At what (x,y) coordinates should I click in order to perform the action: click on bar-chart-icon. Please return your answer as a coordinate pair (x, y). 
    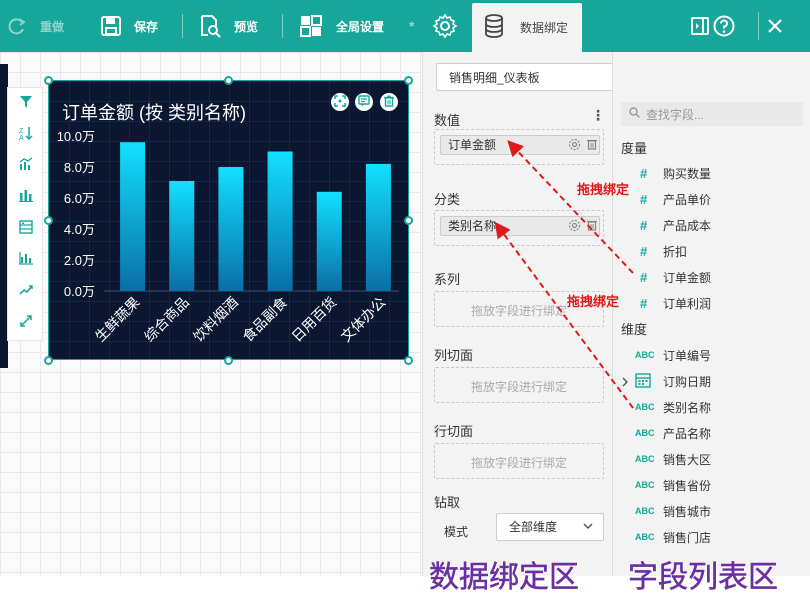
    Looking at the image, I should click on (26, 195).